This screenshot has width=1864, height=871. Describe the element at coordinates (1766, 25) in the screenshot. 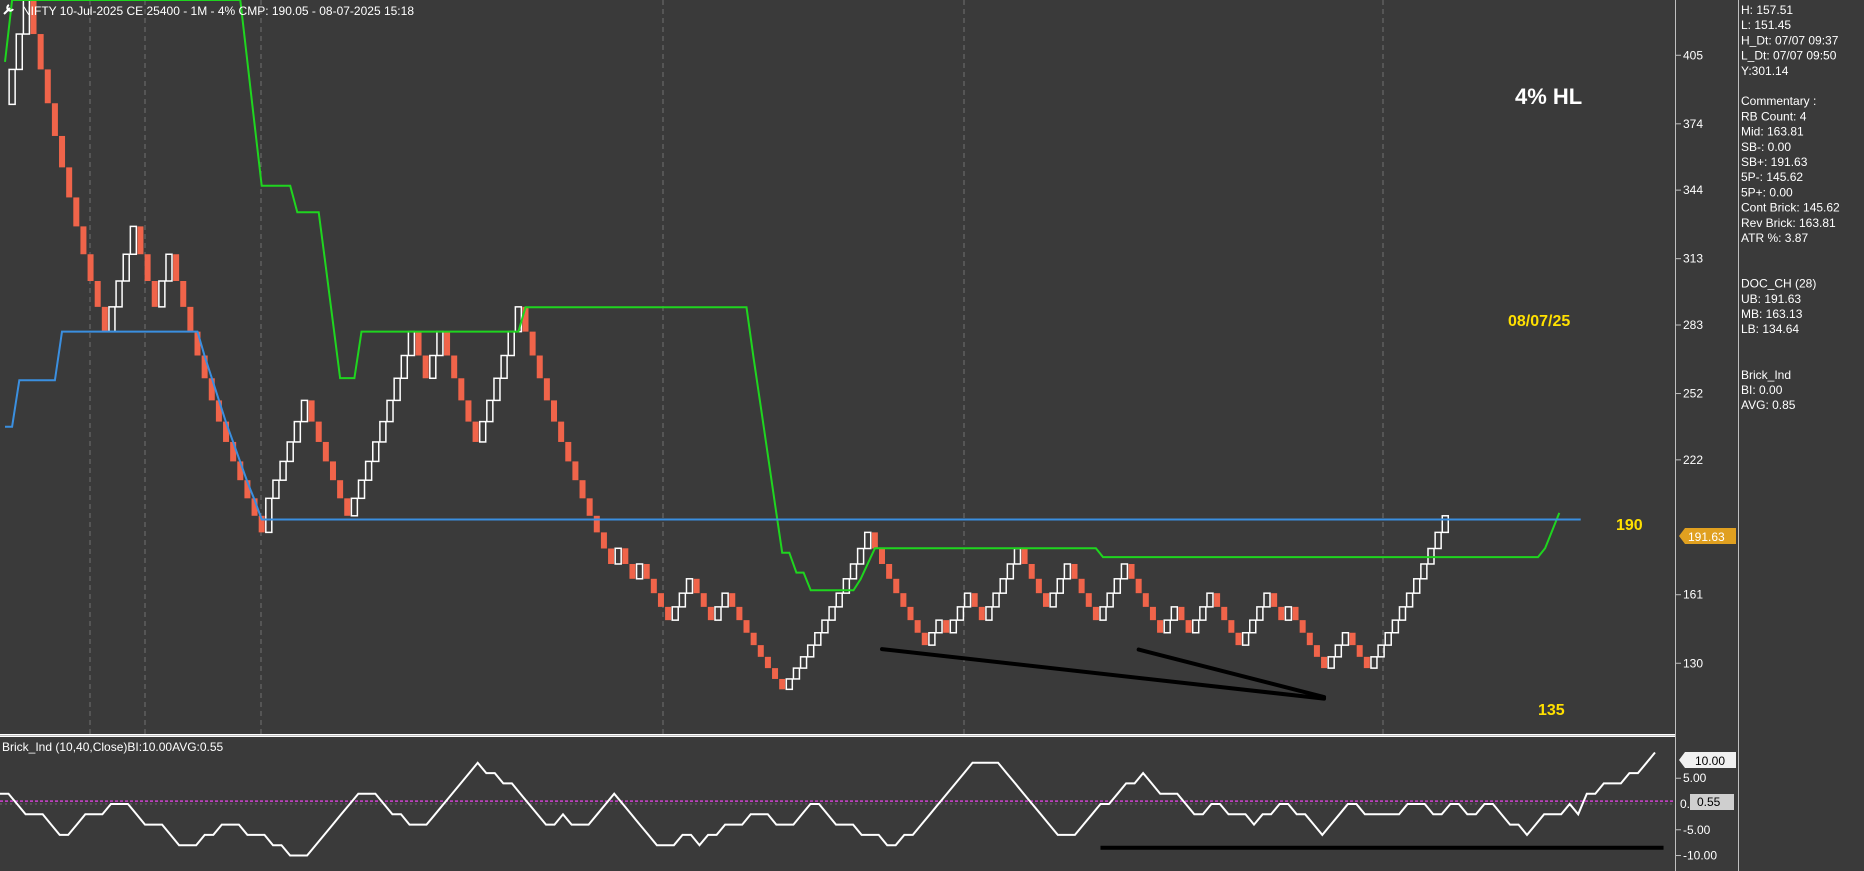

I see `info-line: L: 151.45` at that location.